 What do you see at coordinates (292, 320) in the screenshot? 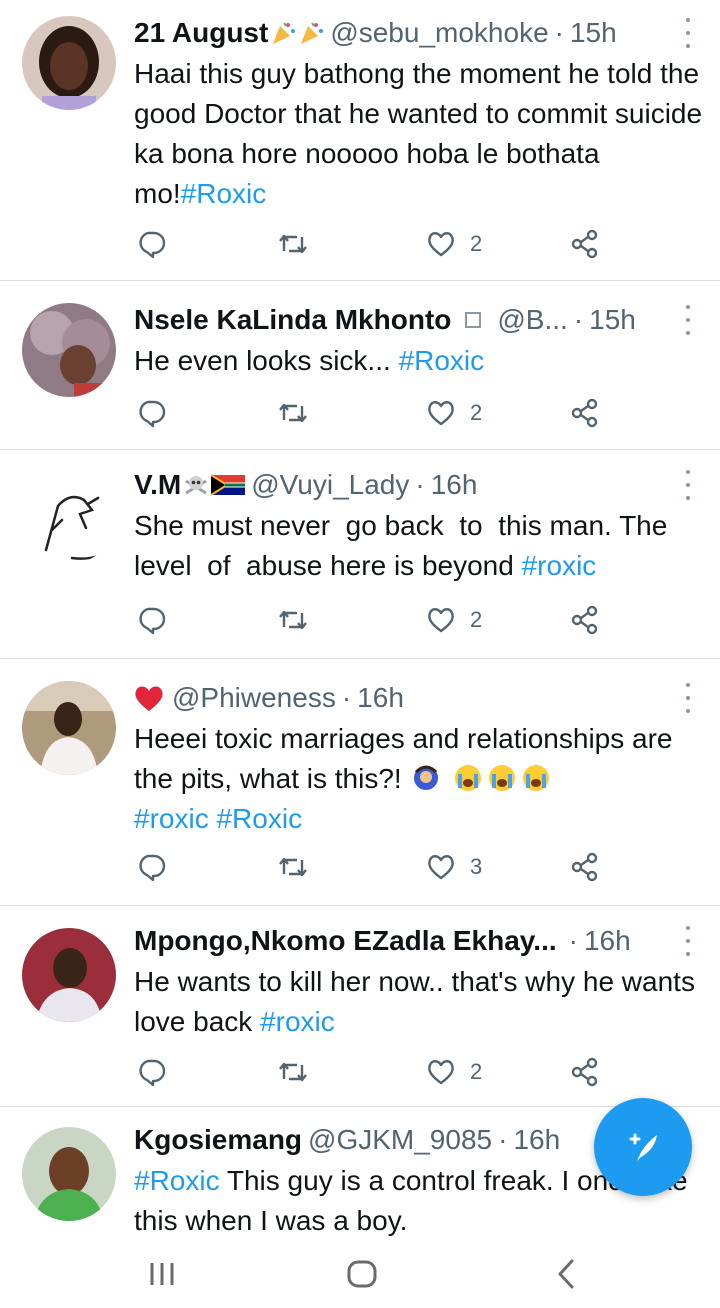
I see `display-name: Nsele KaLinda Mkhonto` at bounding box center [292, 320].